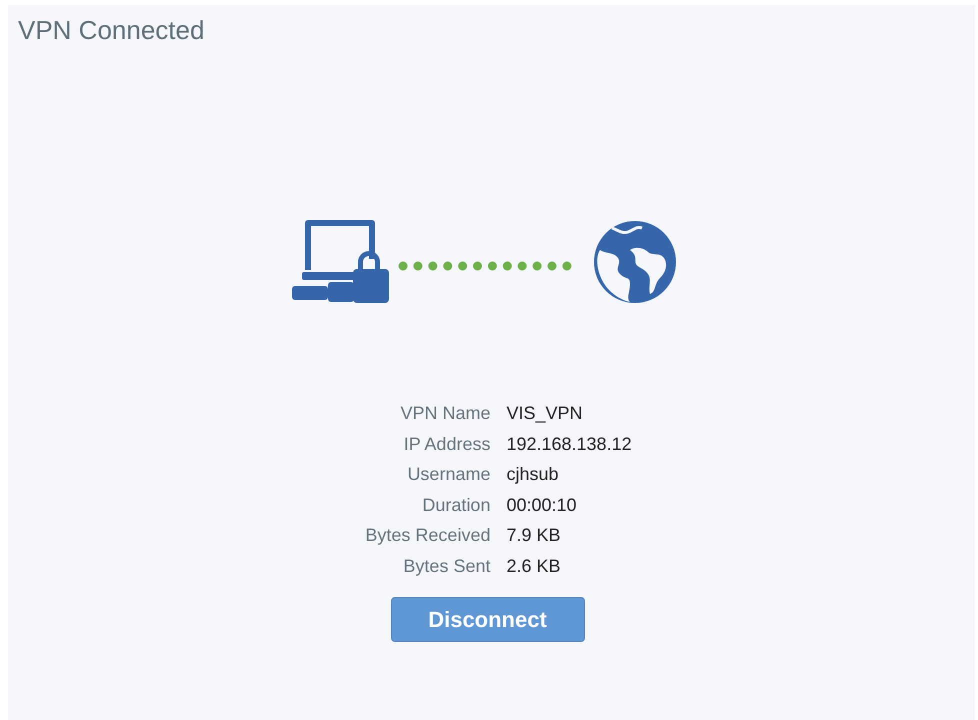  Describe the element at coordinates (444, 413) in the screenshot. I see `field-label: VPN Name` at that location.